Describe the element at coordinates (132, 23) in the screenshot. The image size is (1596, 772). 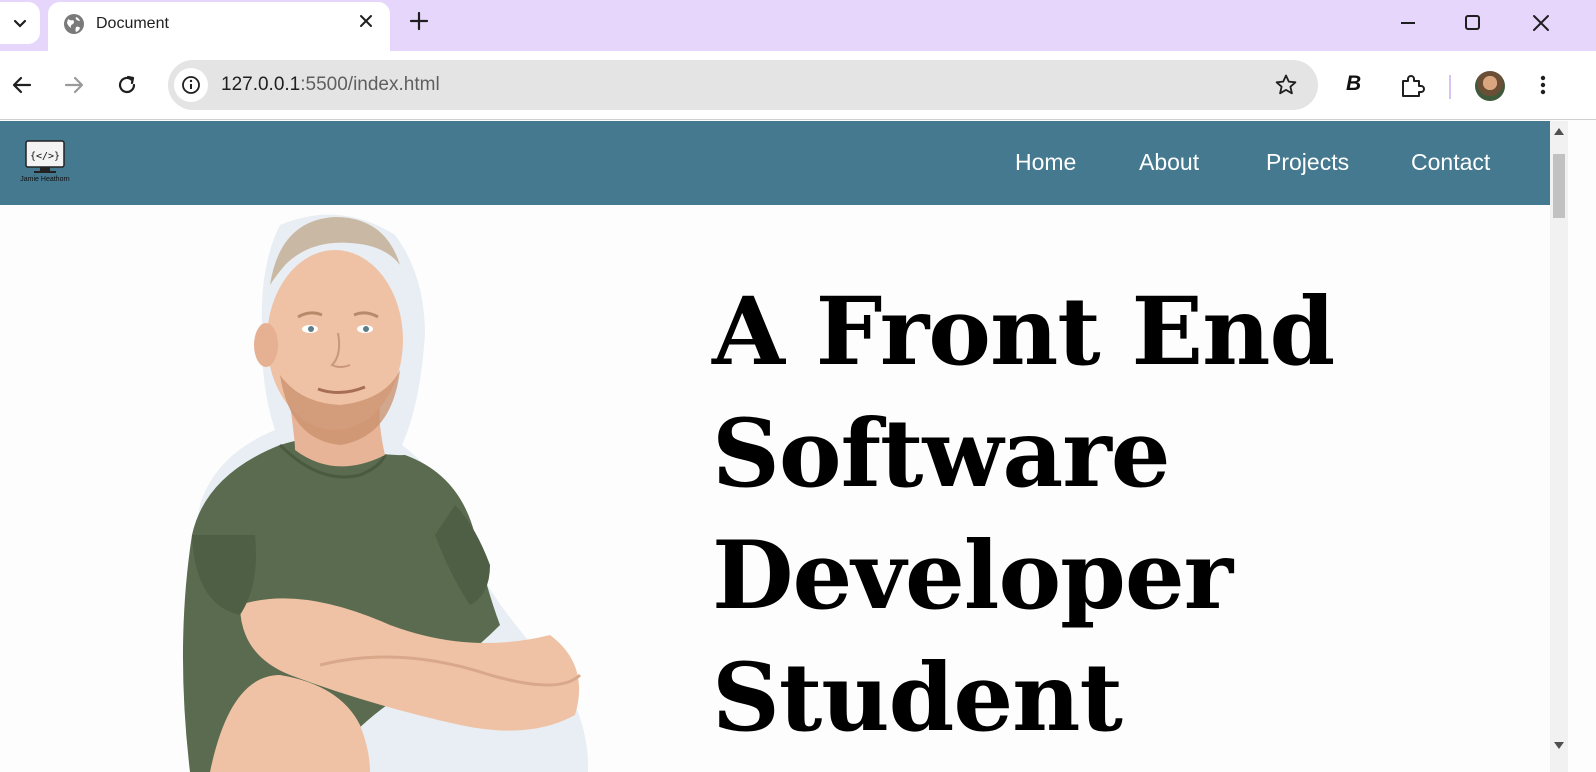
I see `tab-title: Document` at that location.